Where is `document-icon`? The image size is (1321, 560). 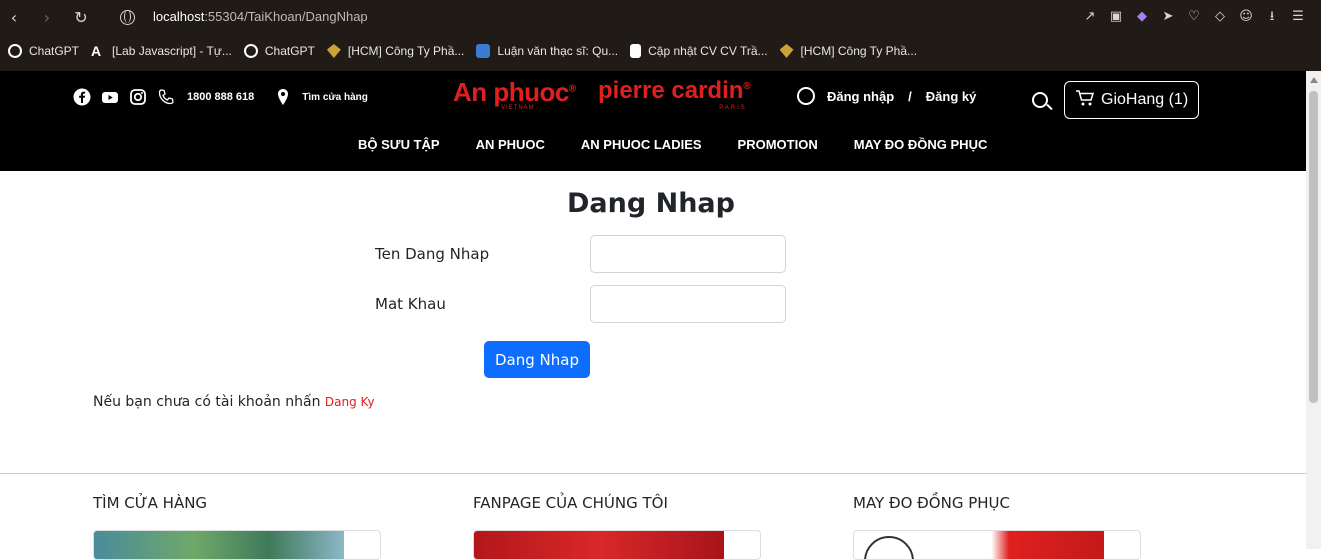
document-icon is located at coordinates (636, 51).